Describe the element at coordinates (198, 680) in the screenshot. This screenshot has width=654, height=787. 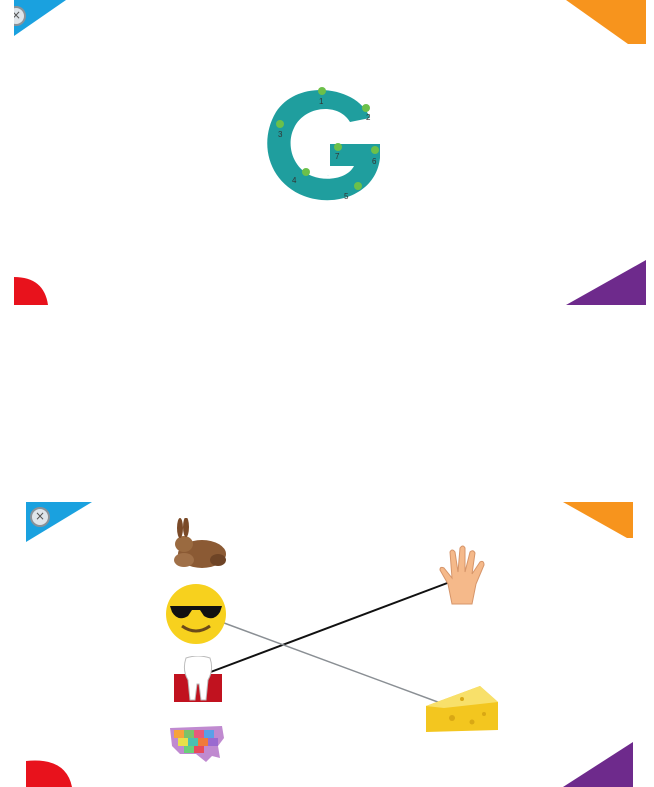
I see `tooth-picture` at that location.